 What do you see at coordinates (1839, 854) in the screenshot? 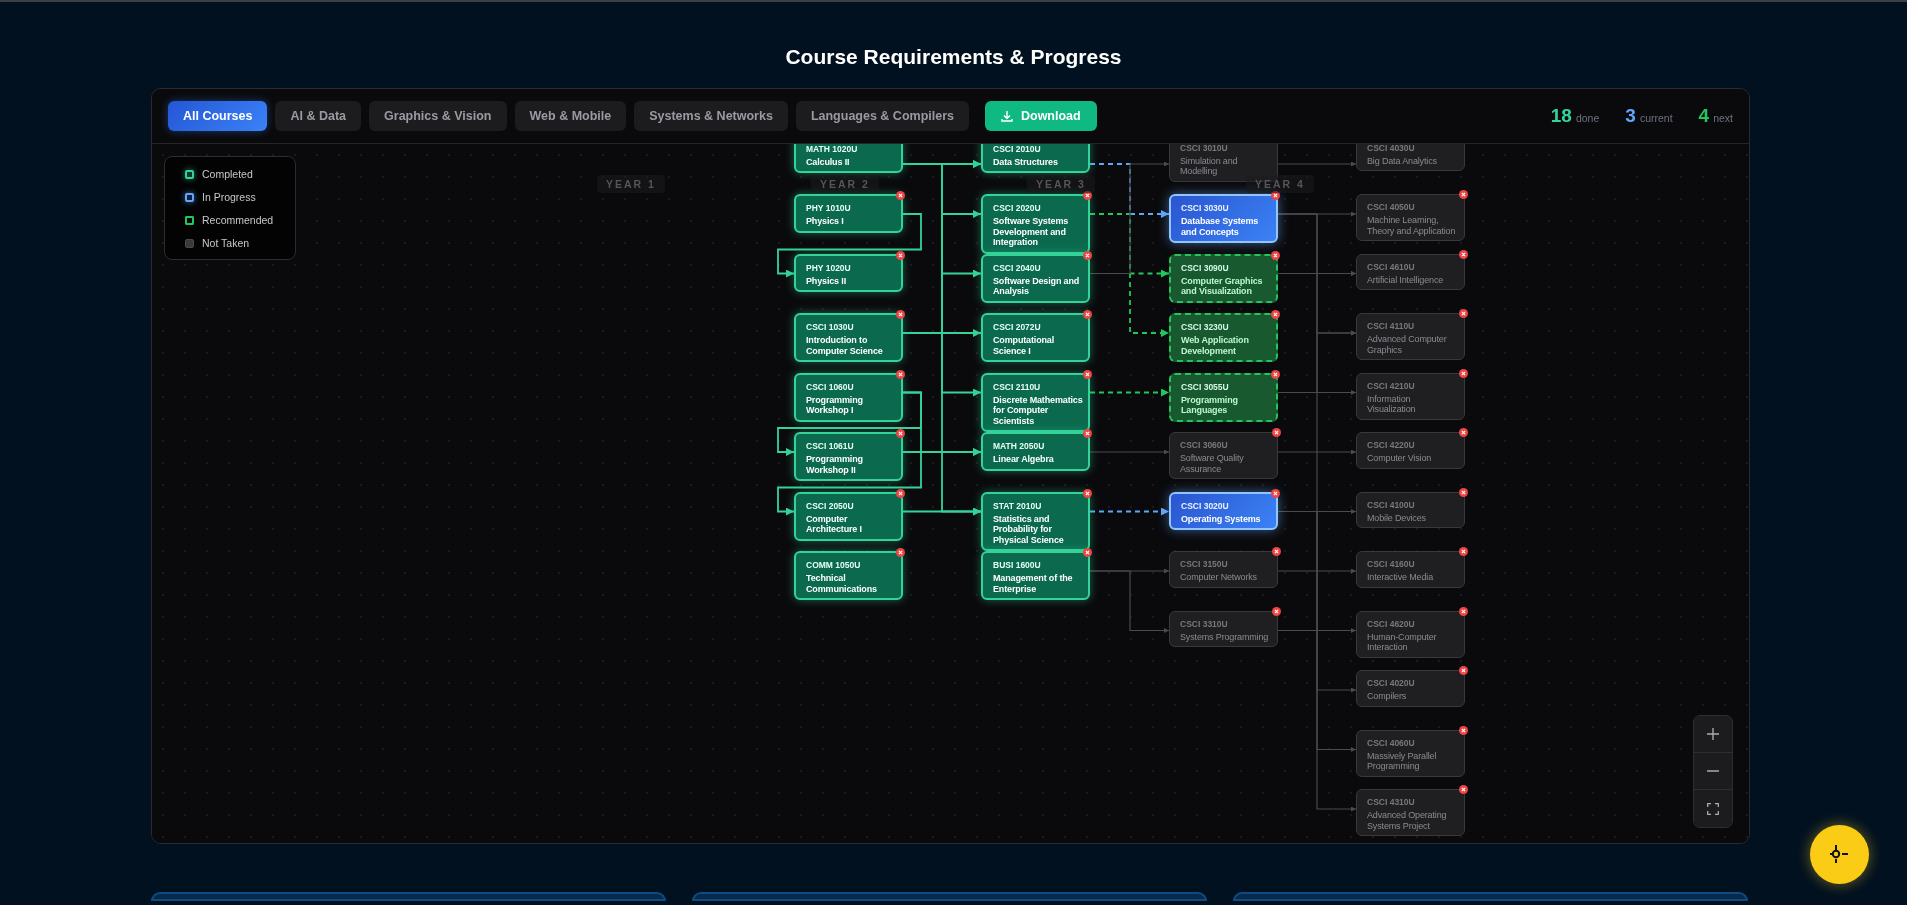
I see `locate-button` at bounding box center [1839, 854].